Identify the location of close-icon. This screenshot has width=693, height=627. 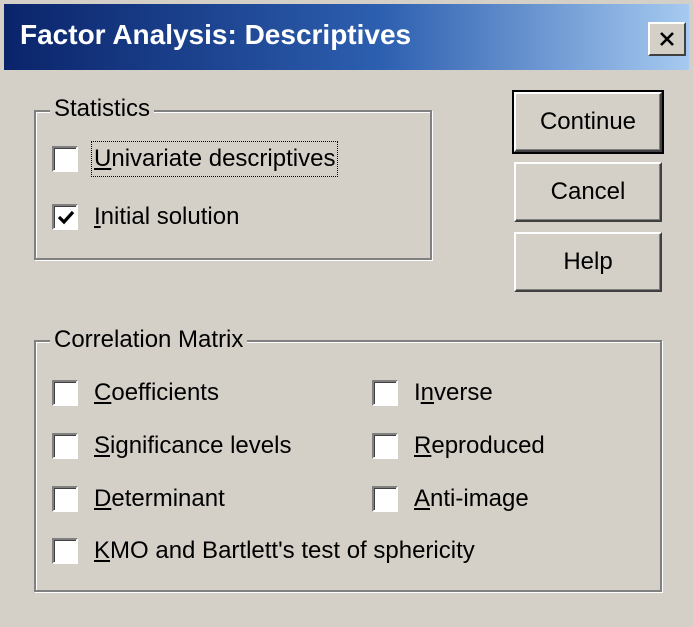
(667, 39).